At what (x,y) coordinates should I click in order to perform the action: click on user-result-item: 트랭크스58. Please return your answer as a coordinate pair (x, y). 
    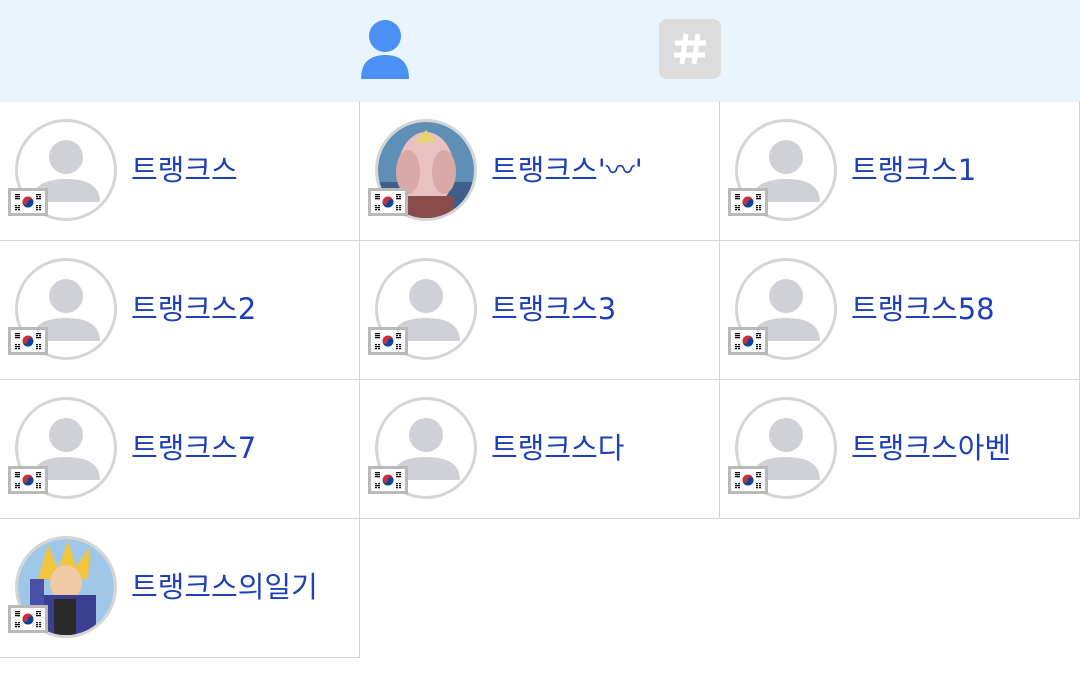
    Looking at the image, I should click on (900, 310).